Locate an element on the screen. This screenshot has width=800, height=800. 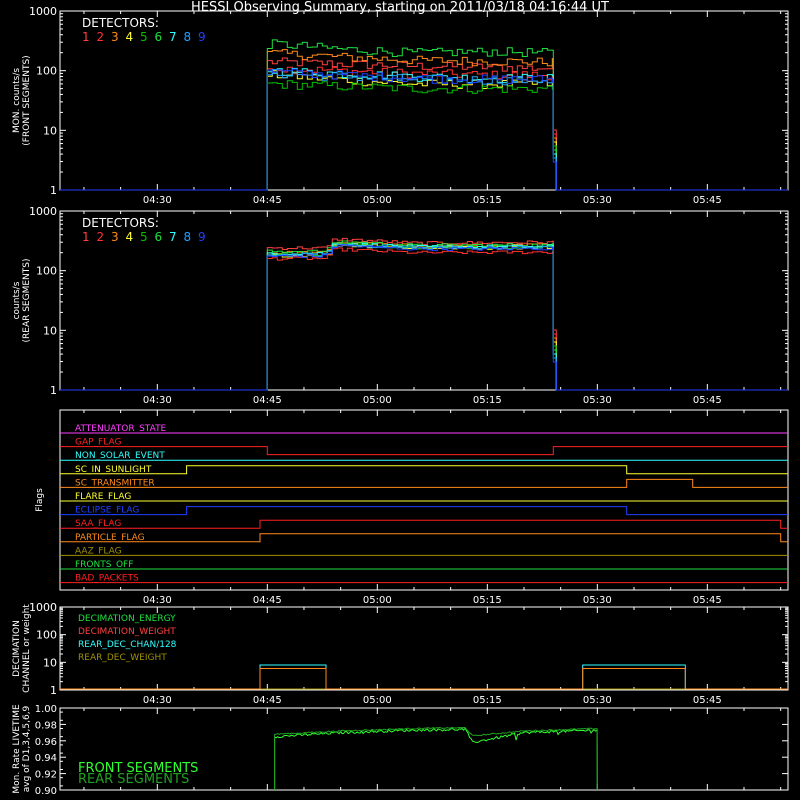
front-panel-ytick-label: 1 is located at coordinates (53, 190).